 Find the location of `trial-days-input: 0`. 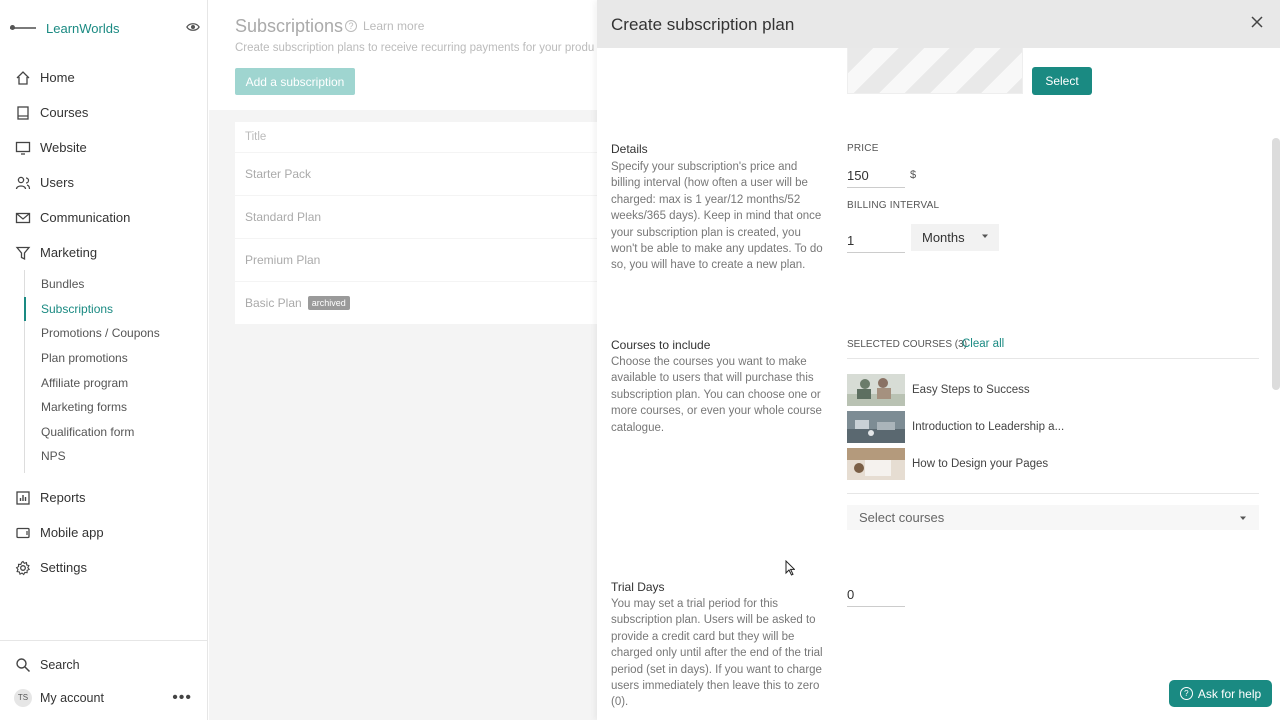

trial-days-input: 0 is located at coordinates (876, 595).